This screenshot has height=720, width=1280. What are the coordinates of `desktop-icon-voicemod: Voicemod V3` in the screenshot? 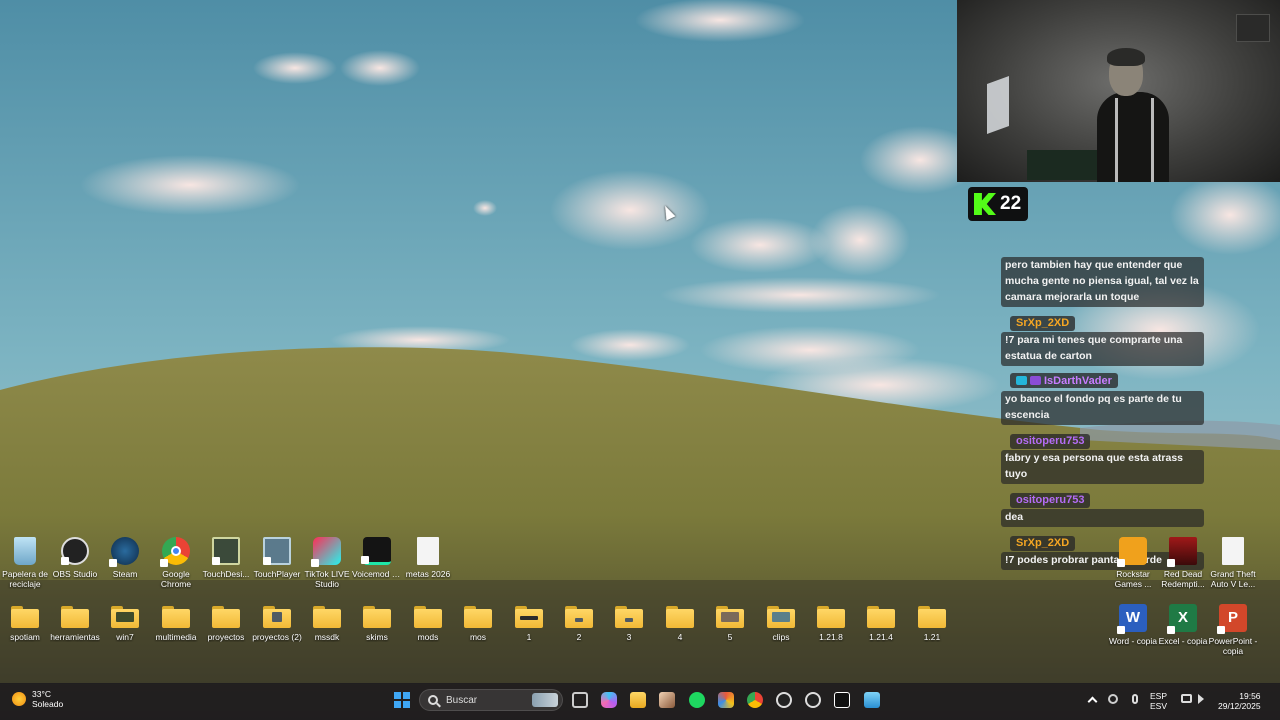 It's located at (377, 558).